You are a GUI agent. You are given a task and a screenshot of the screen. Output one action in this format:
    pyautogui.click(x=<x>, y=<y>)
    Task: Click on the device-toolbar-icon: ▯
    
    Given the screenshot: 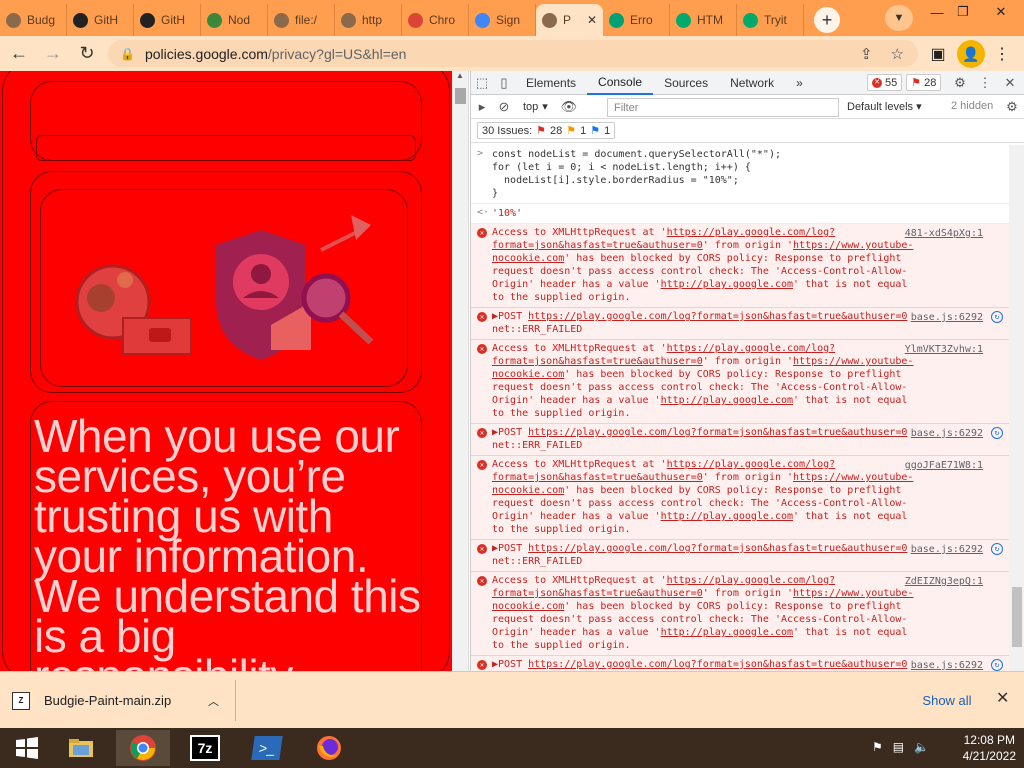 What is the action you would take?
    pyautogui.click(x=504, y=83)
    